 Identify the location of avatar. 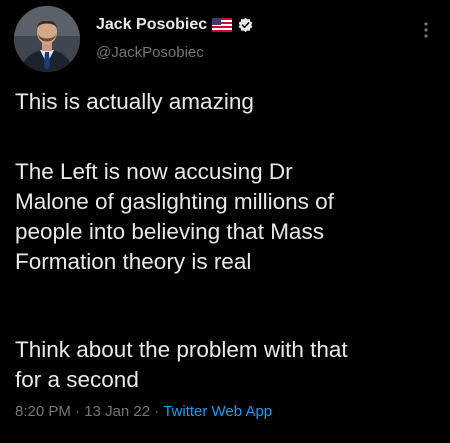
(47, 39).